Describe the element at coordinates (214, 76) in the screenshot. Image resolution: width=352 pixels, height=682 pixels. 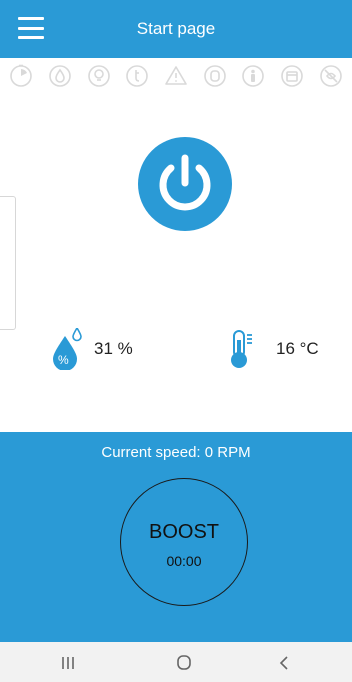
I see `filter-icon` at that location.